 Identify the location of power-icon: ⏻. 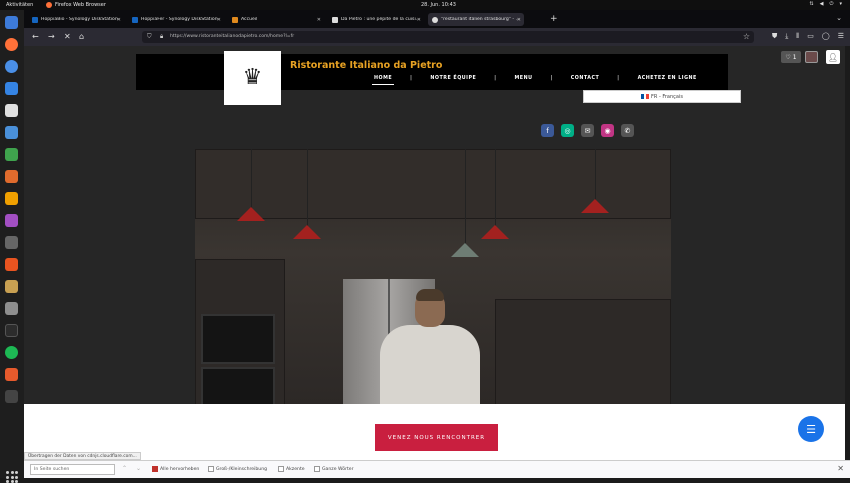
(831, 4).